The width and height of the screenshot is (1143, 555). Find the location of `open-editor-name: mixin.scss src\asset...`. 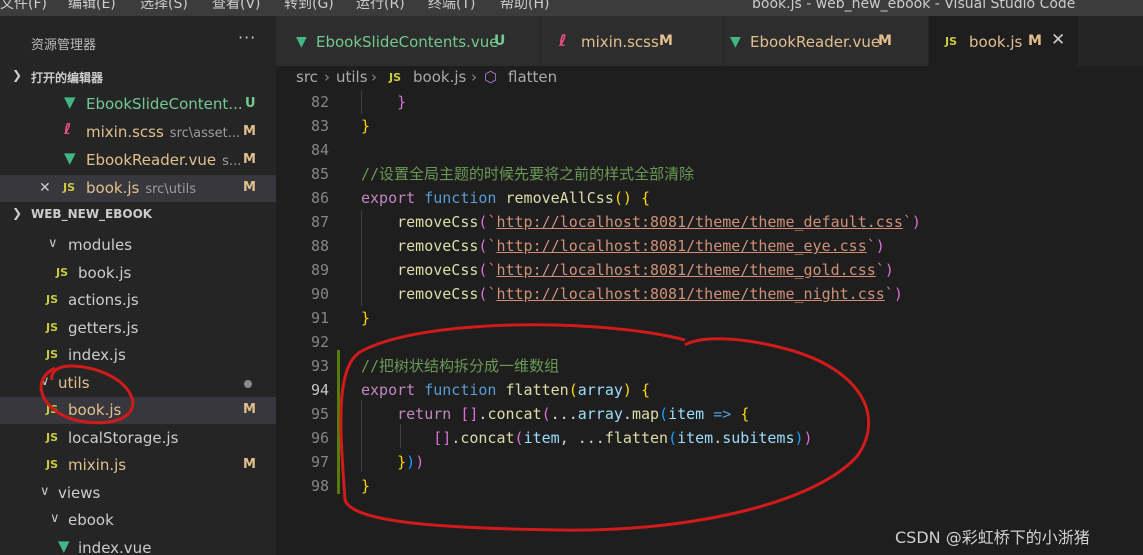

open-editor-name: mixin.scss src\asset... is located at coordinates (163, 132).